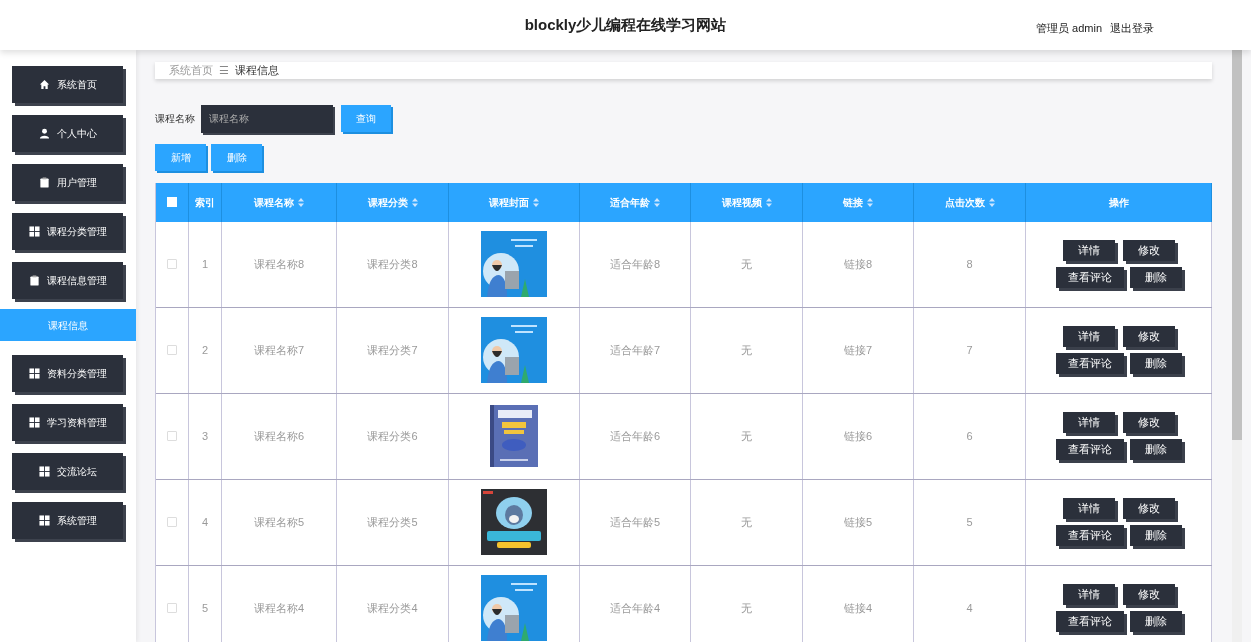 This screenshot has width=1251, height=642. Describe the element at coordinates (635, 264) in the screenshot. I see `table-cell: 适合年龄8` at that location.